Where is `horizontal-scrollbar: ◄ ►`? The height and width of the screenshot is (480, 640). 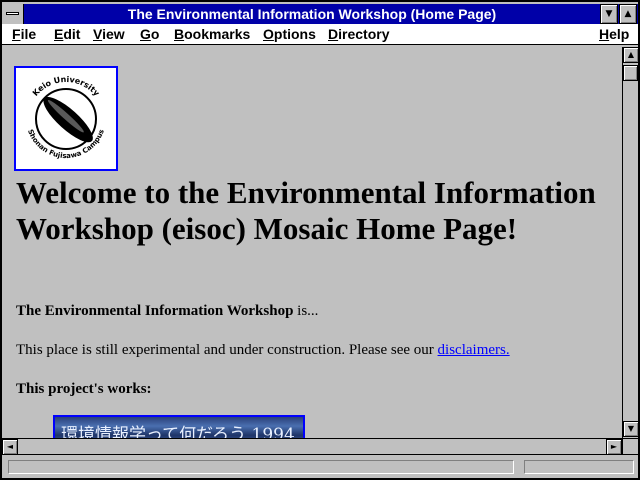
horizontal-scrollbar: ◄ ► is located at coordinates (312, 446).